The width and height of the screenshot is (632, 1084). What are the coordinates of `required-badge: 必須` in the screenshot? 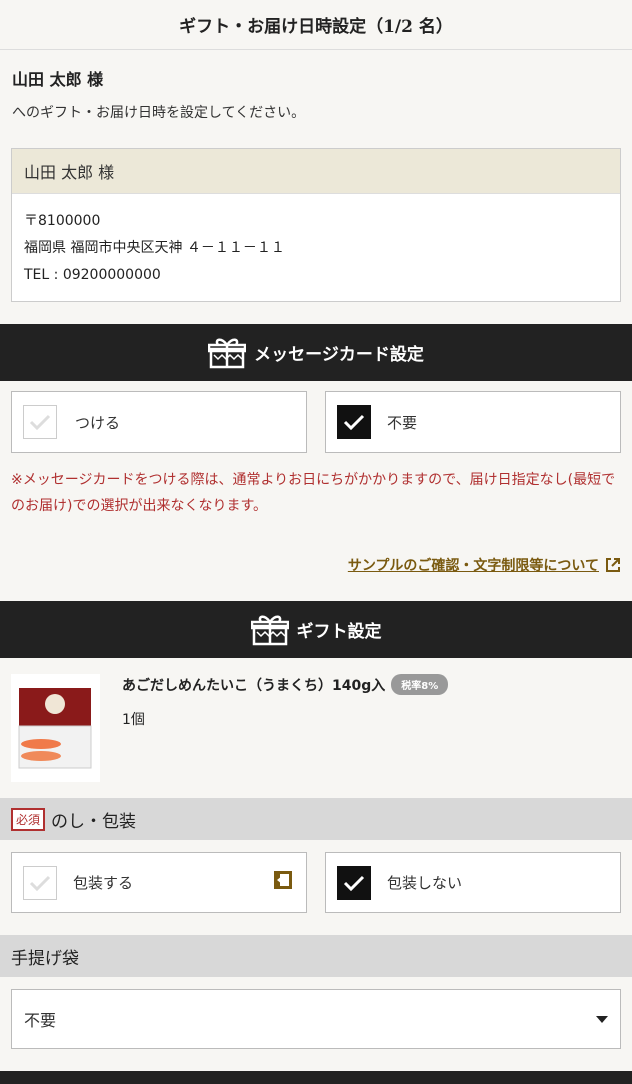 It's located at (28, 819).